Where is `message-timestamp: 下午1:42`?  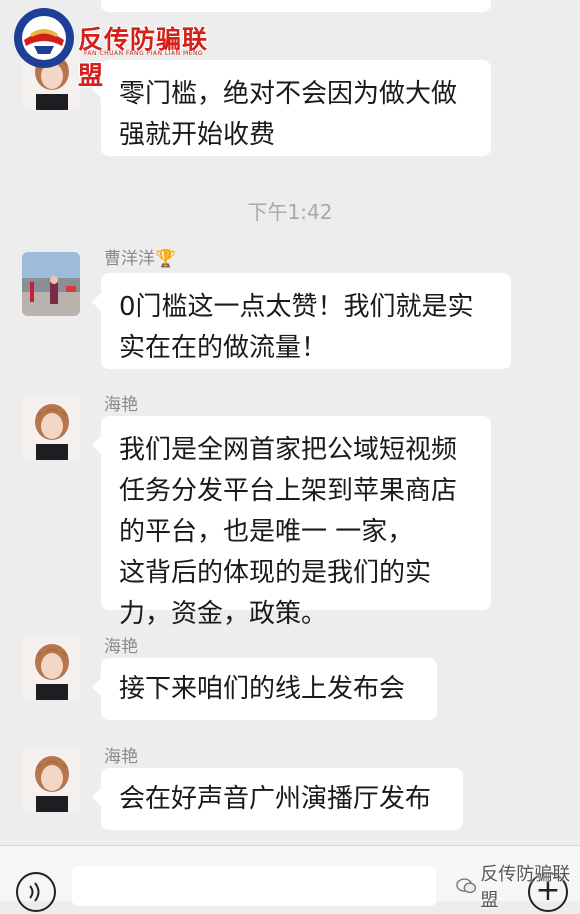
message-timestamp: 下午1:42 is located at coordinates (290, 212).